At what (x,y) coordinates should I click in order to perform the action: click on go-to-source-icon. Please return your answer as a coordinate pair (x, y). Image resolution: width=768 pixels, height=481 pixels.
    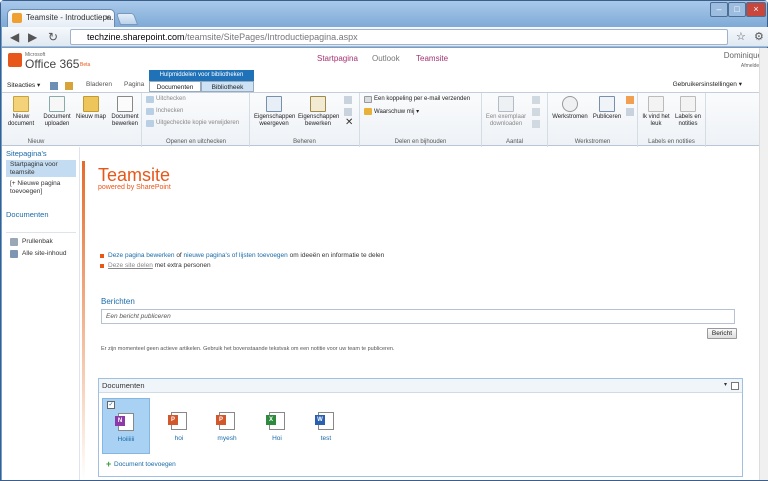
    Looking at the image, I should click on (536, 124).